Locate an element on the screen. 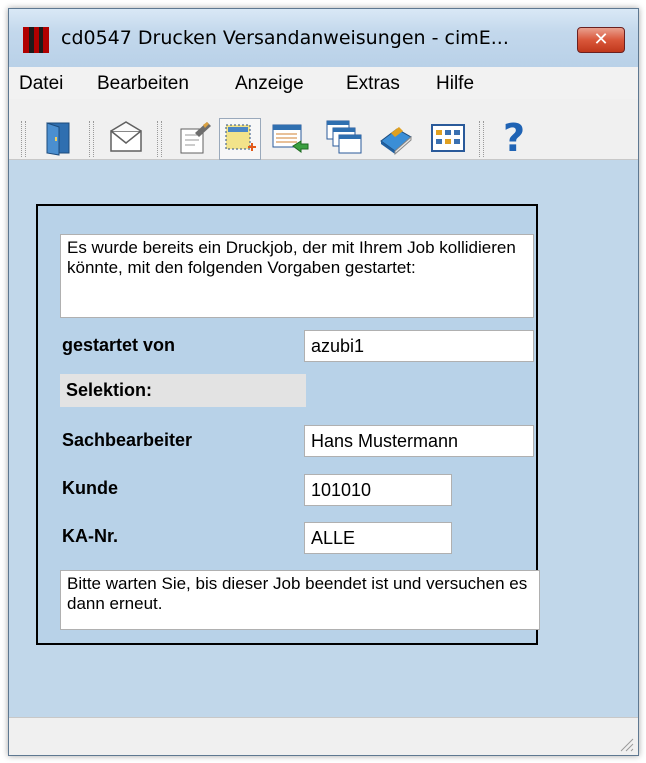 The image size is (646, 763). status-bar is located at coordinates (323, 736).